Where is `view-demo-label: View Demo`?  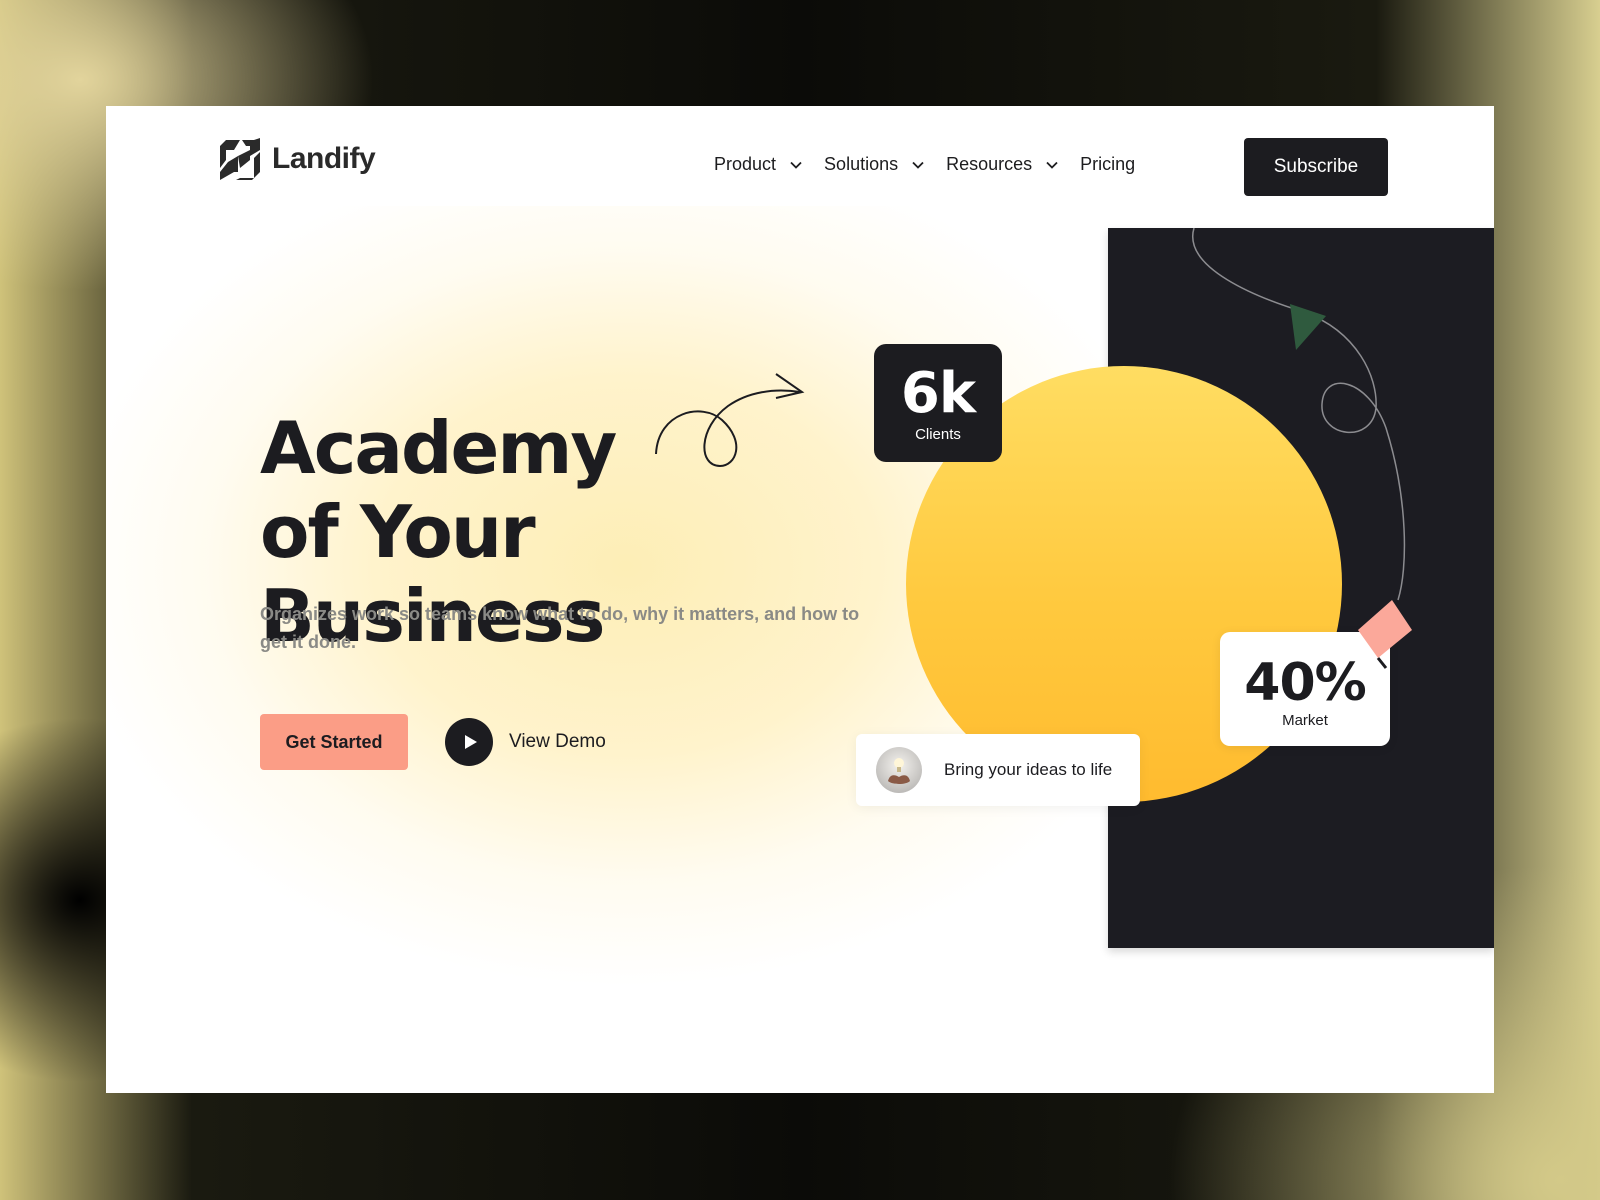
view-demo-label: View Demo is located at coordinates (557, 741).